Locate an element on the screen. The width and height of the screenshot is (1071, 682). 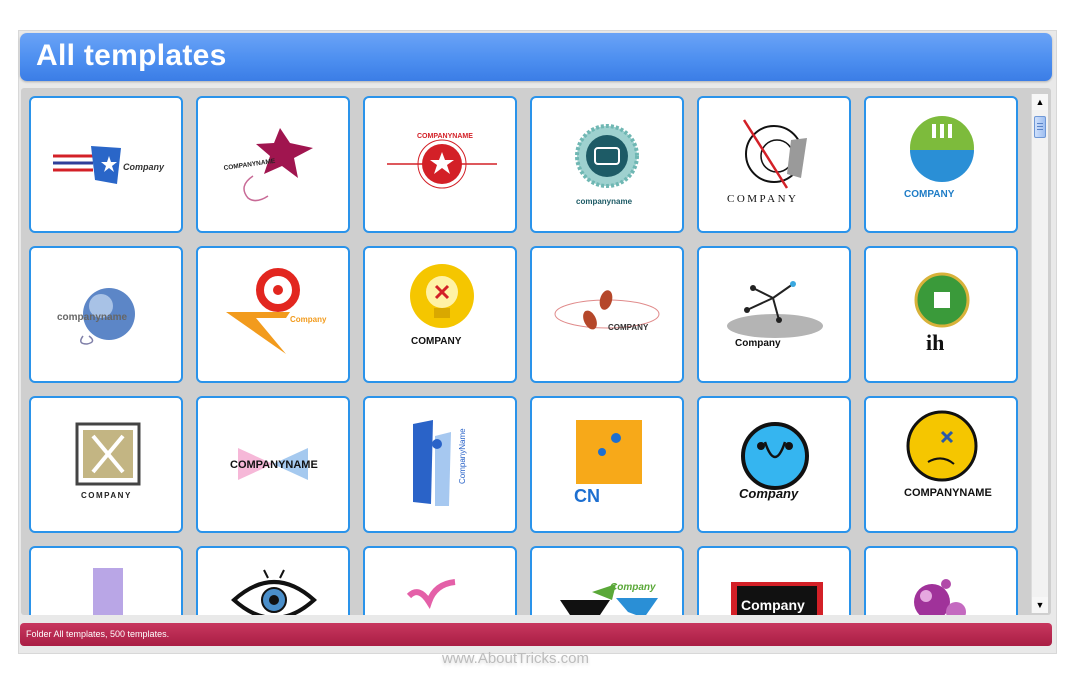
molecule-logo-icon: Company is located at coordinates (775, 315).